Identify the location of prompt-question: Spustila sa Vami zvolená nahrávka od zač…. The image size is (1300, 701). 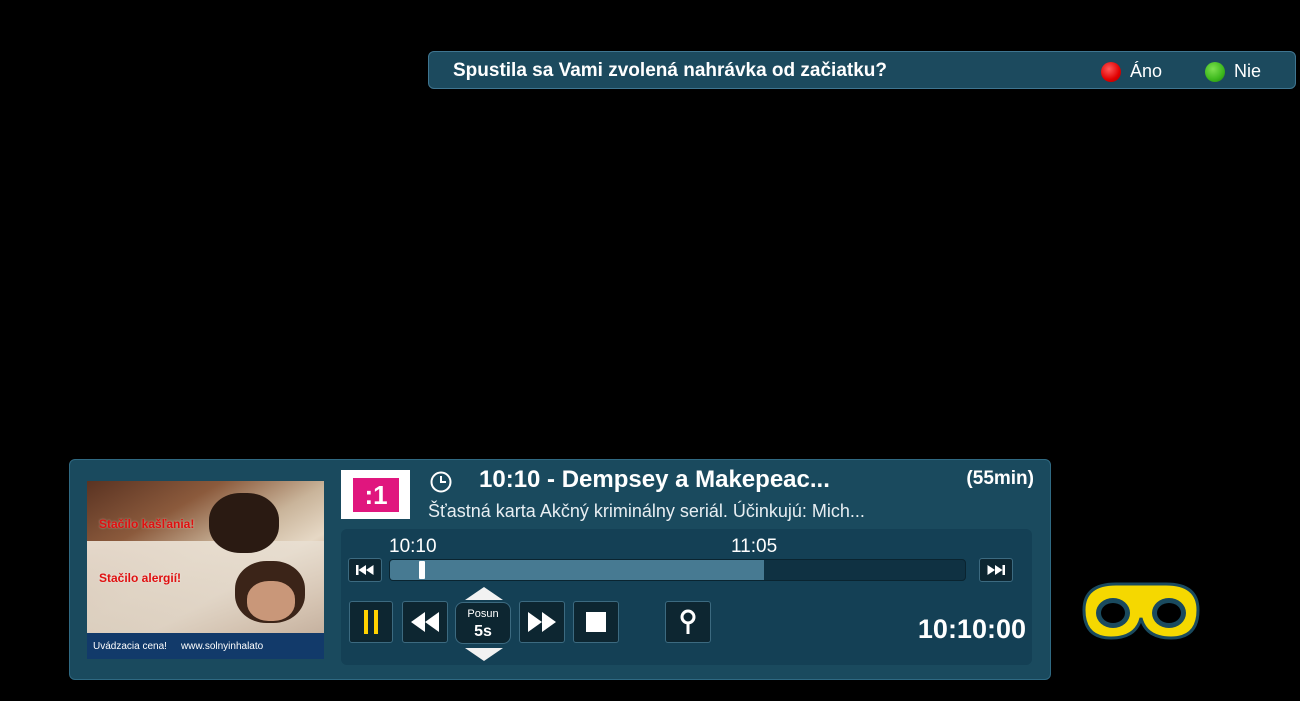
(670, 70).